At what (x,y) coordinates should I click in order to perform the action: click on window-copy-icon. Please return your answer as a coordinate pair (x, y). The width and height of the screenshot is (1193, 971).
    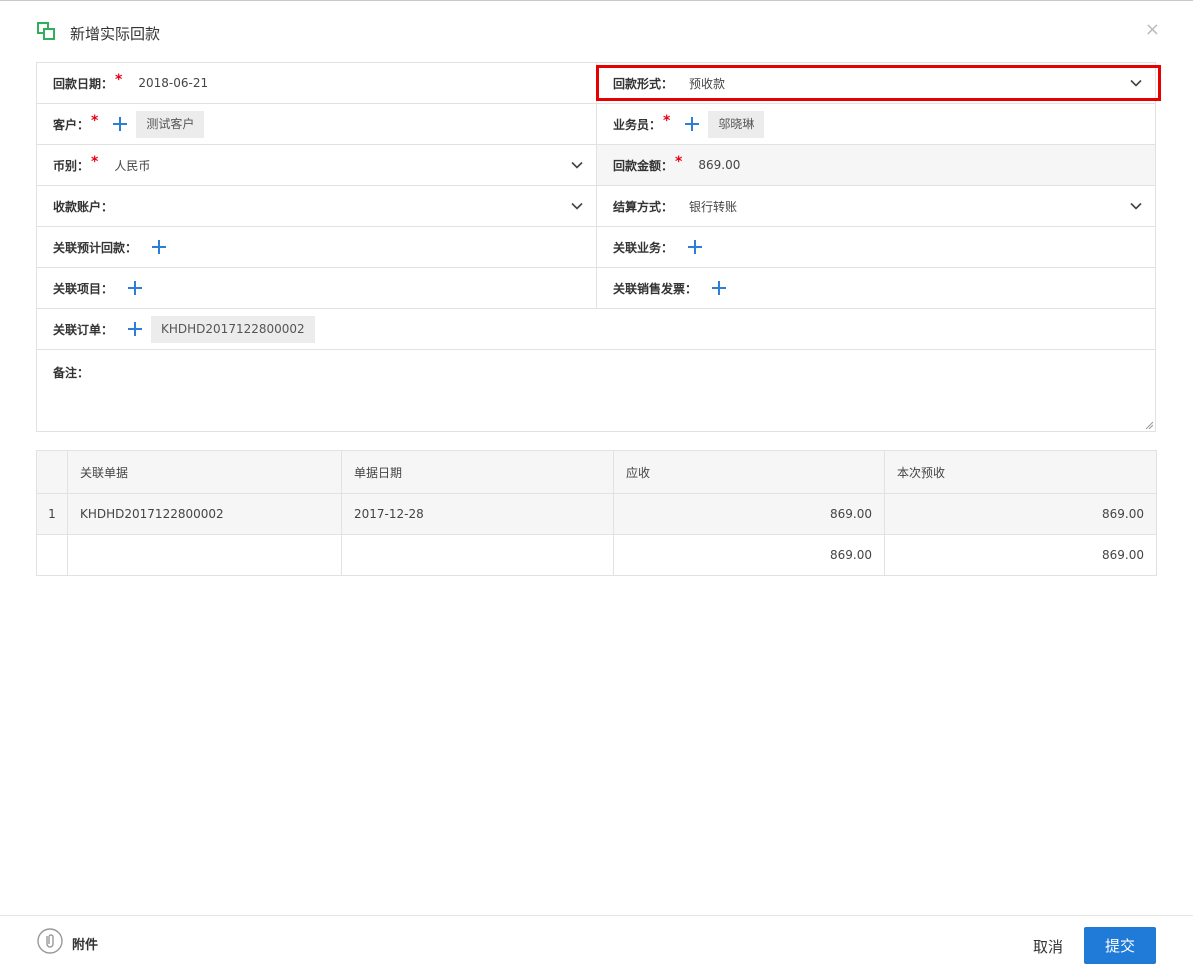
    Looking at the image, I should click on (46, 31).